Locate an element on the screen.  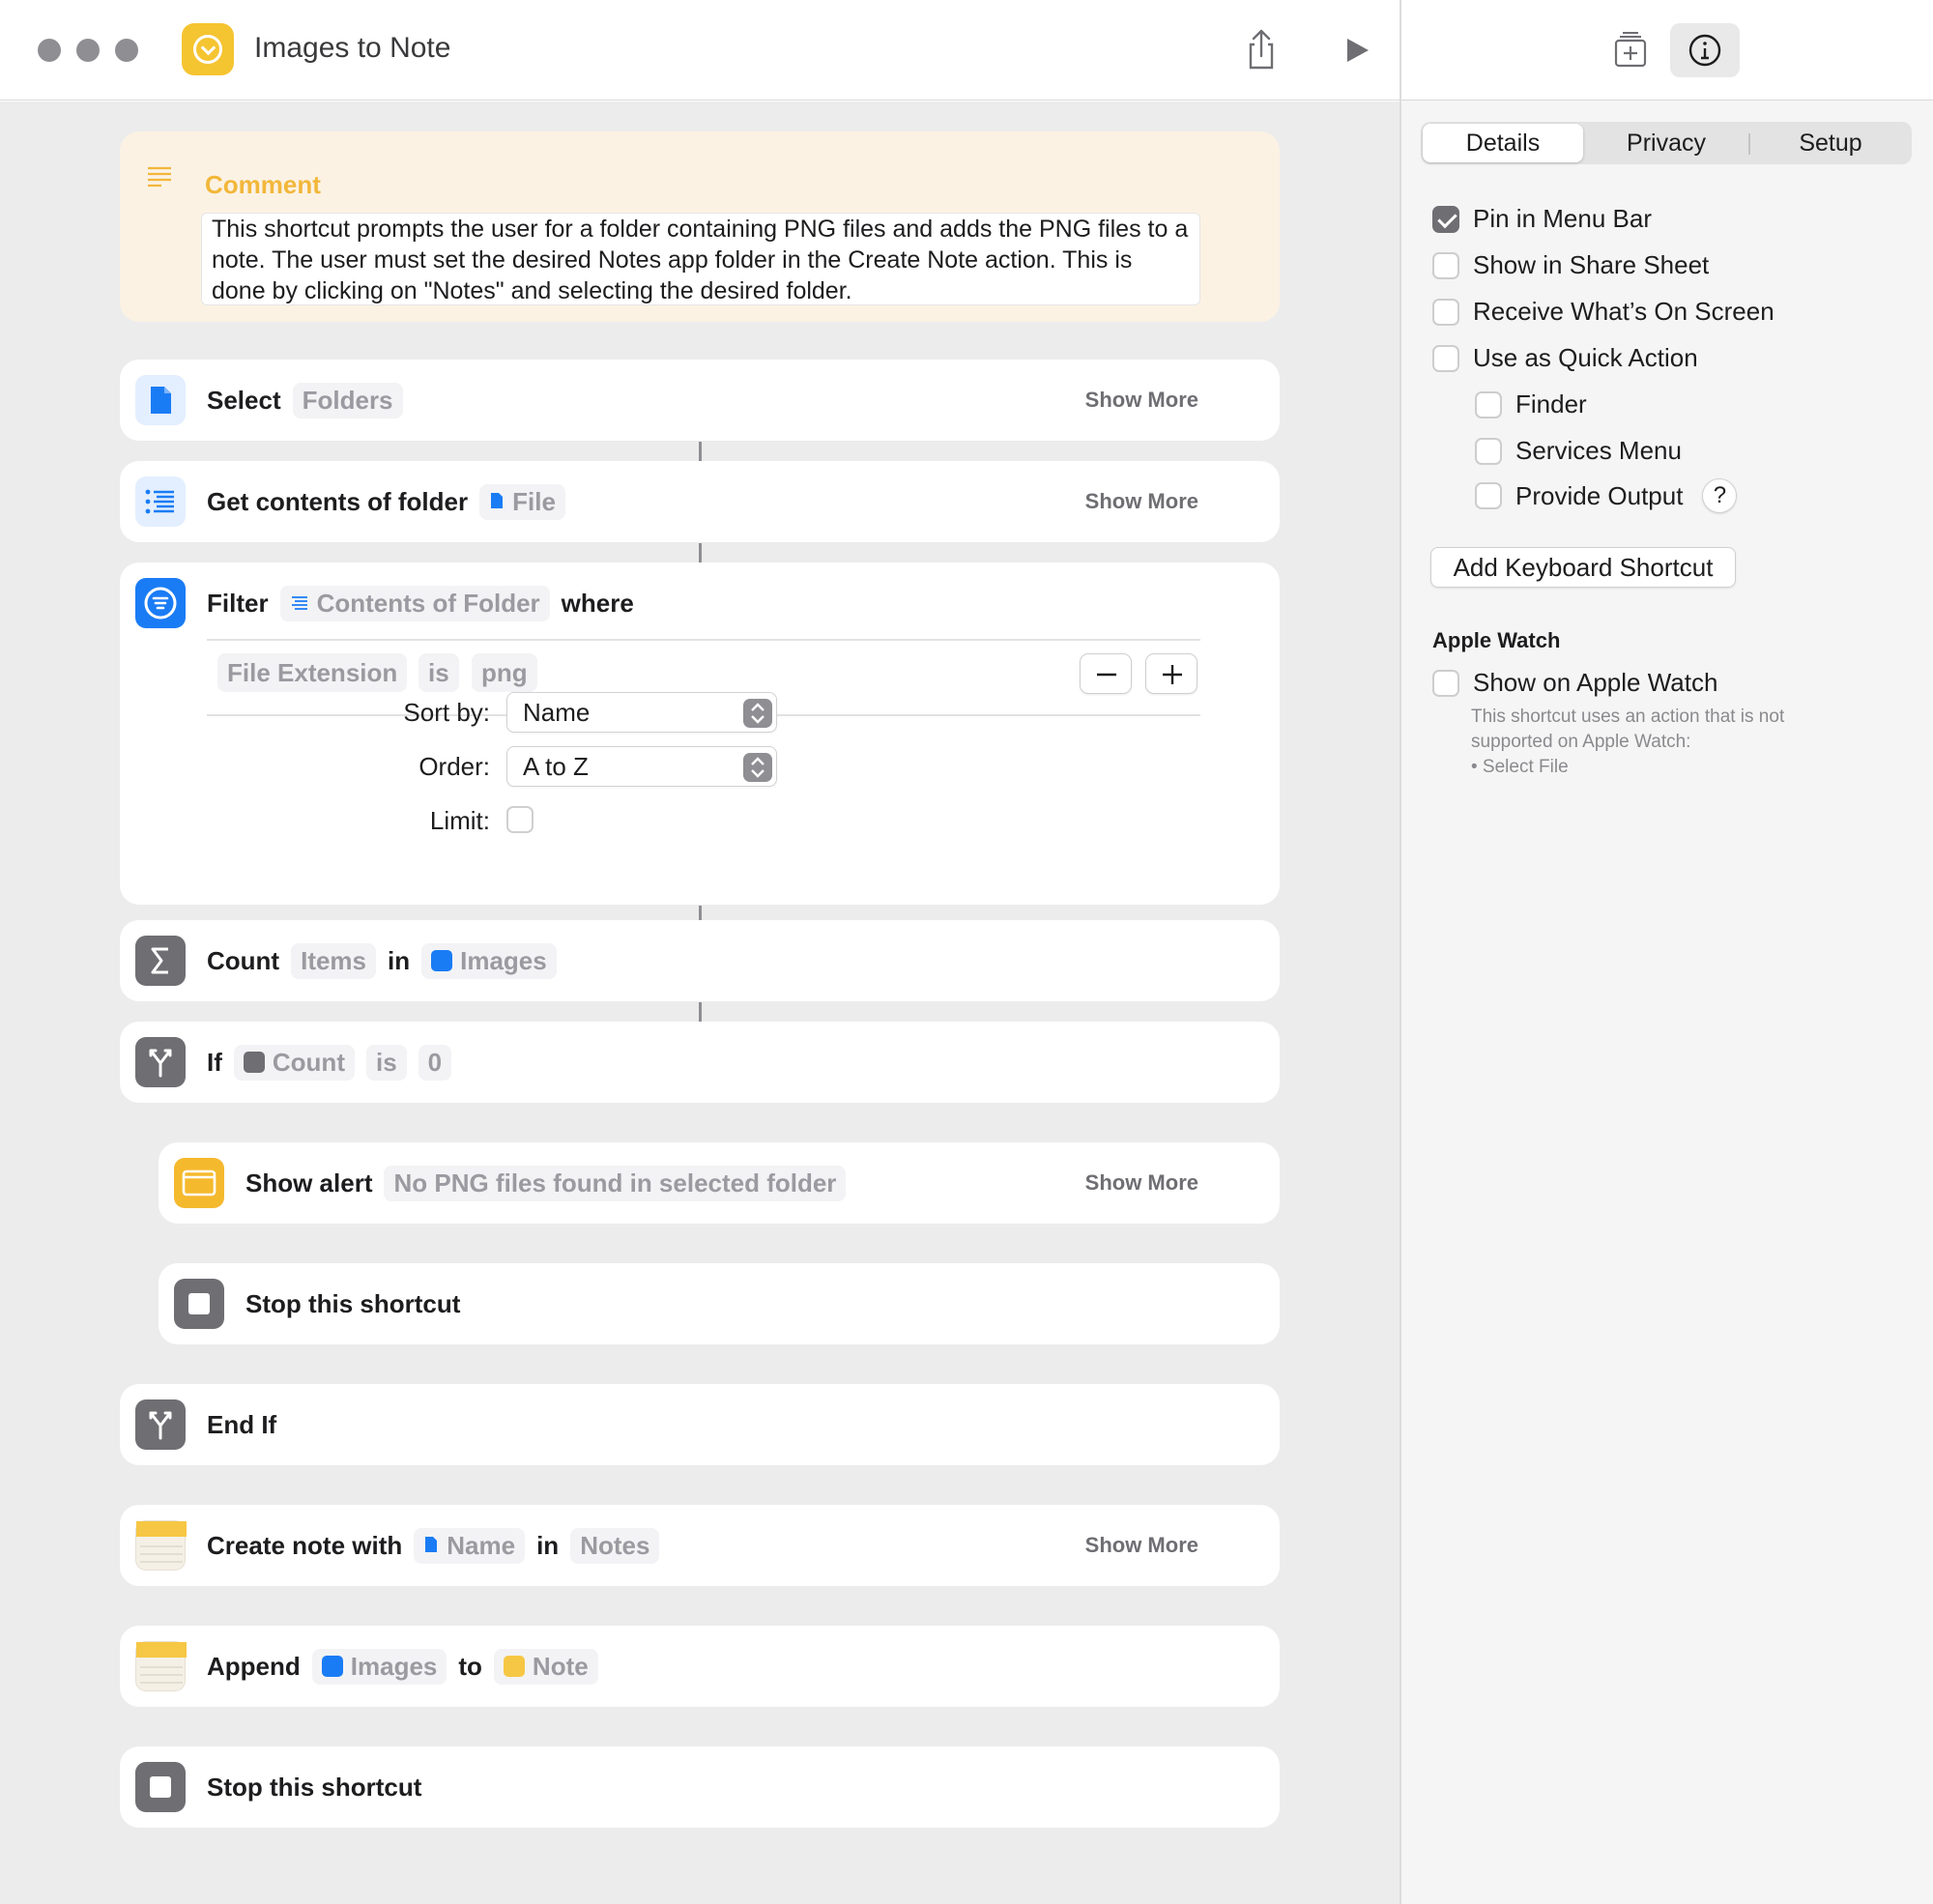
filter-icon is located at coordinates (161, 603).